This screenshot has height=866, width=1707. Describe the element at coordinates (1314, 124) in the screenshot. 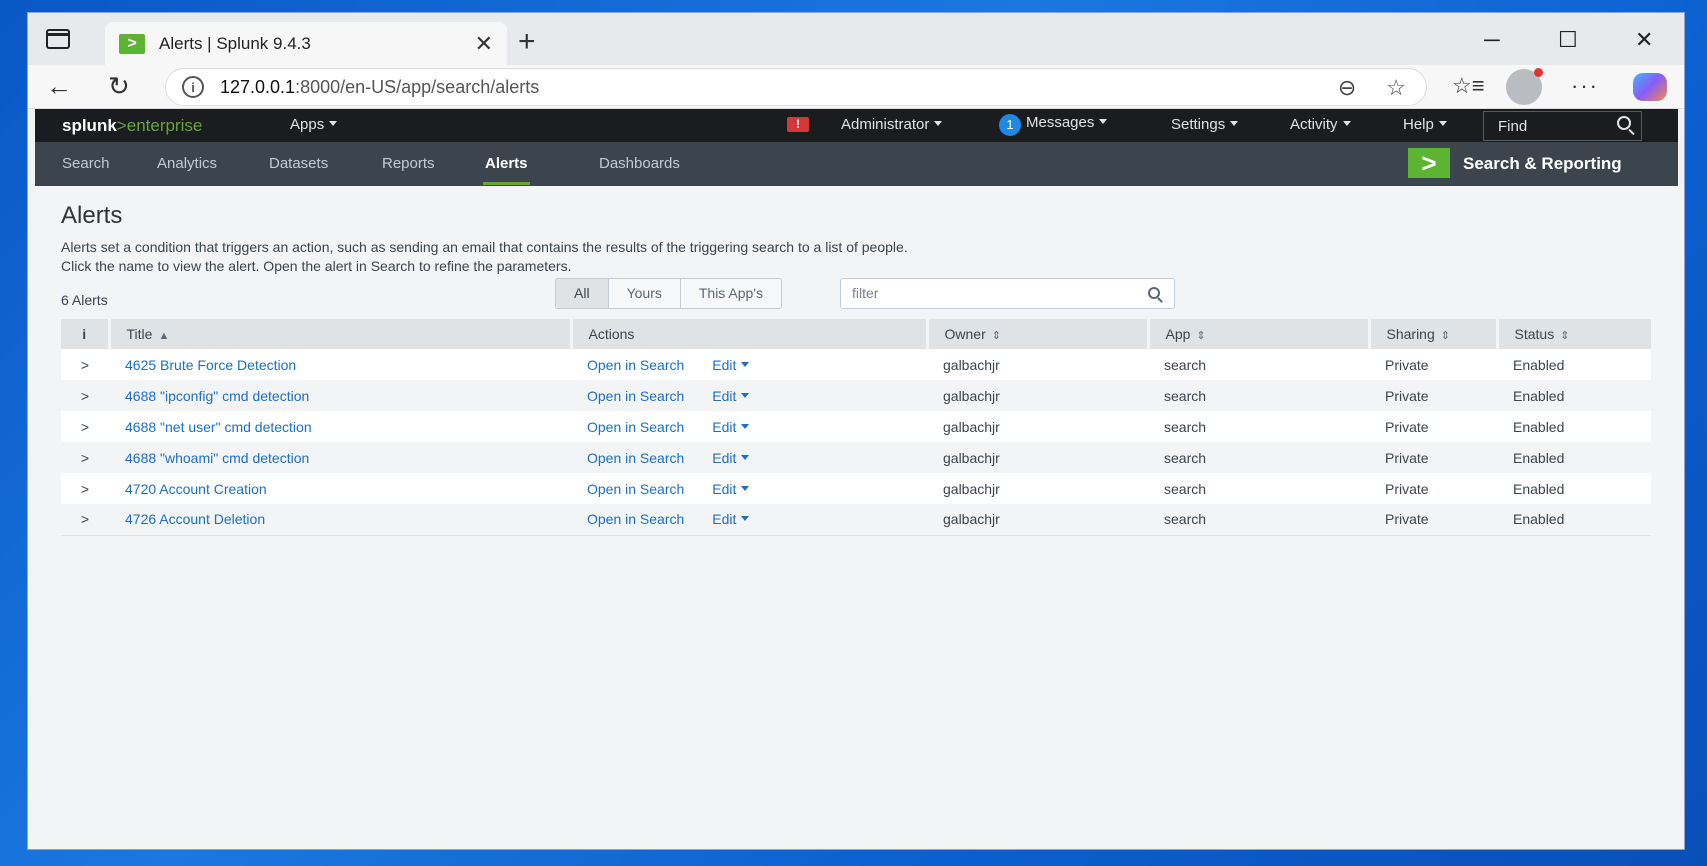

I see `activity-label: Activity` at that location.